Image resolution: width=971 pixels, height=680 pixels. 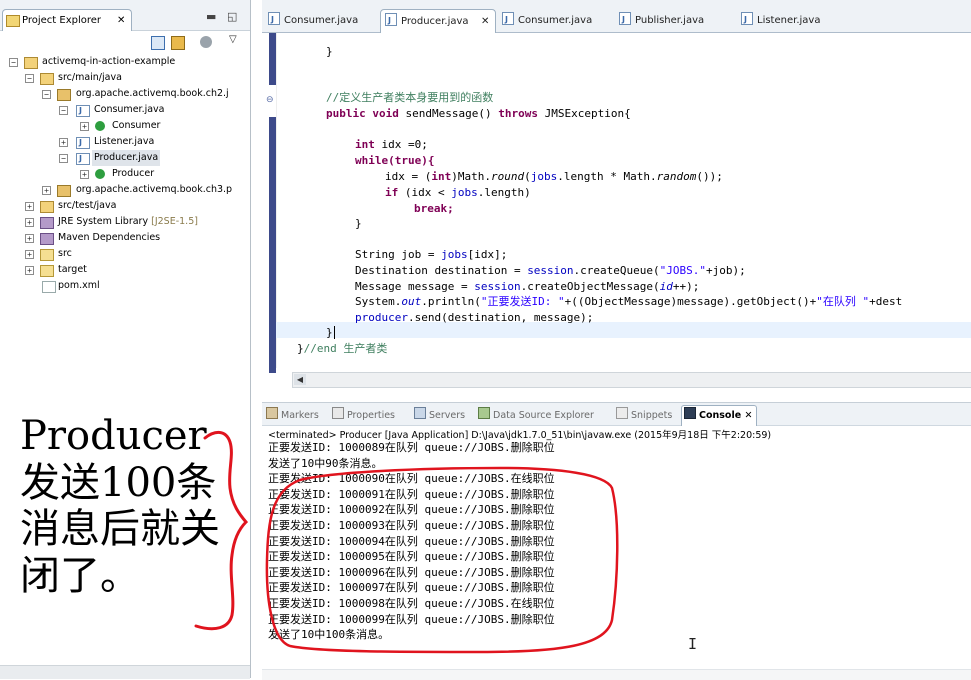 I want to click on tree-item-label: src, so click(x=65, y=253).